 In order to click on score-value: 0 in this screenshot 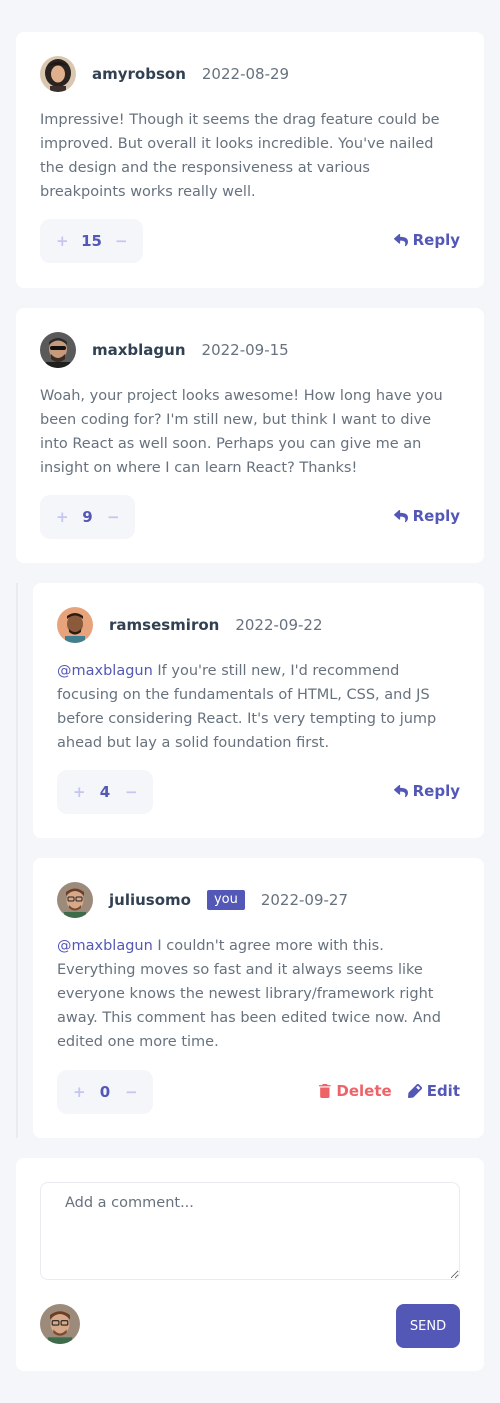, I will do `click(105, 1092)`.